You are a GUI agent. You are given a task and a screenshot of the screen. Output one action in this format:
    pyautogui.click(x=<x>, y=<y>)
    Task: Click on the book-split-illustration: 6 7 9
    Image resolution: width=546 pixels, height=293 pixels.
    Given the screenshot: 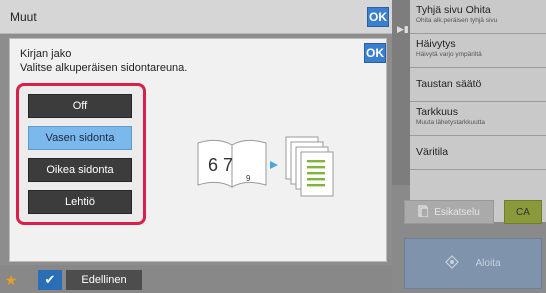 What is the action you would take?
    pyautogui.click(x=265, y=172)
    